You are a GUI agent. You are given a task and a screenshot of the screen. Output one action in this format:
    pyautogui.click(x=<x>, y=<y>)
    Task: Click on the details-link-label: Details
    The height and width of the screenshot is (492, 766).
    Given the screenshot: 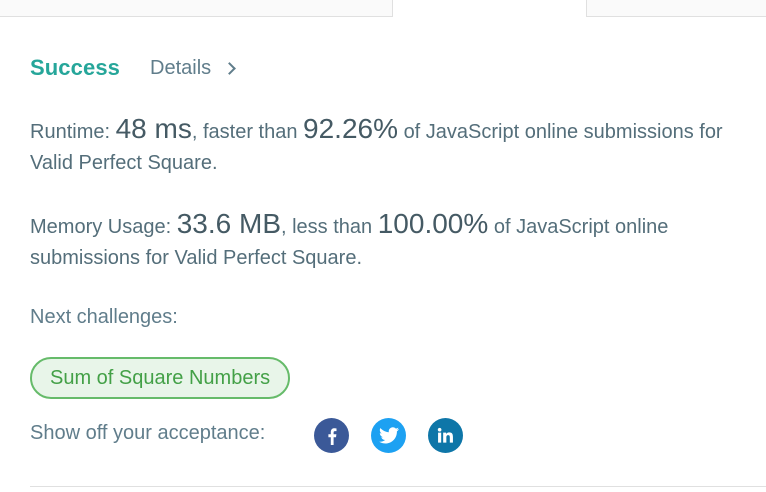 What is the action you would take?
    pyautogui.click(x=181, y=67)
    